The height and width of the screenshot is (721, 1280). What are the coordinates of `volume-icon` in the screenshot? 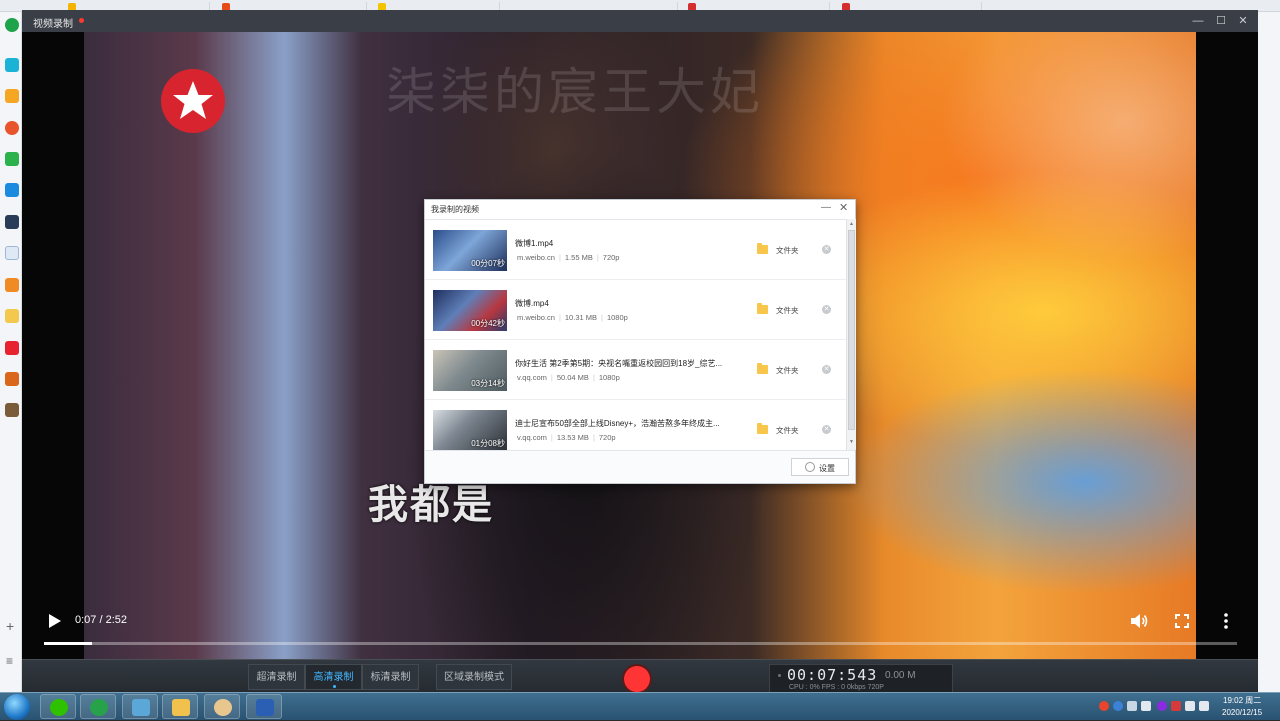 It's located at (1139, 621).